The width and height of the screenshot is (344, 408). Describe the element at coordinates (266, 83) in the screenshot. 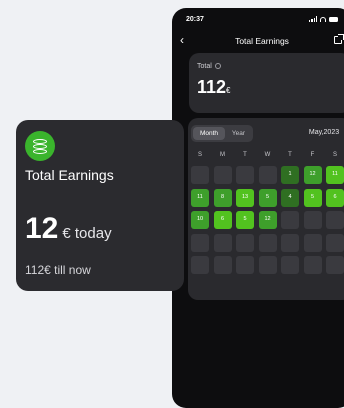

I see `total-card: Total 112€` at that location.